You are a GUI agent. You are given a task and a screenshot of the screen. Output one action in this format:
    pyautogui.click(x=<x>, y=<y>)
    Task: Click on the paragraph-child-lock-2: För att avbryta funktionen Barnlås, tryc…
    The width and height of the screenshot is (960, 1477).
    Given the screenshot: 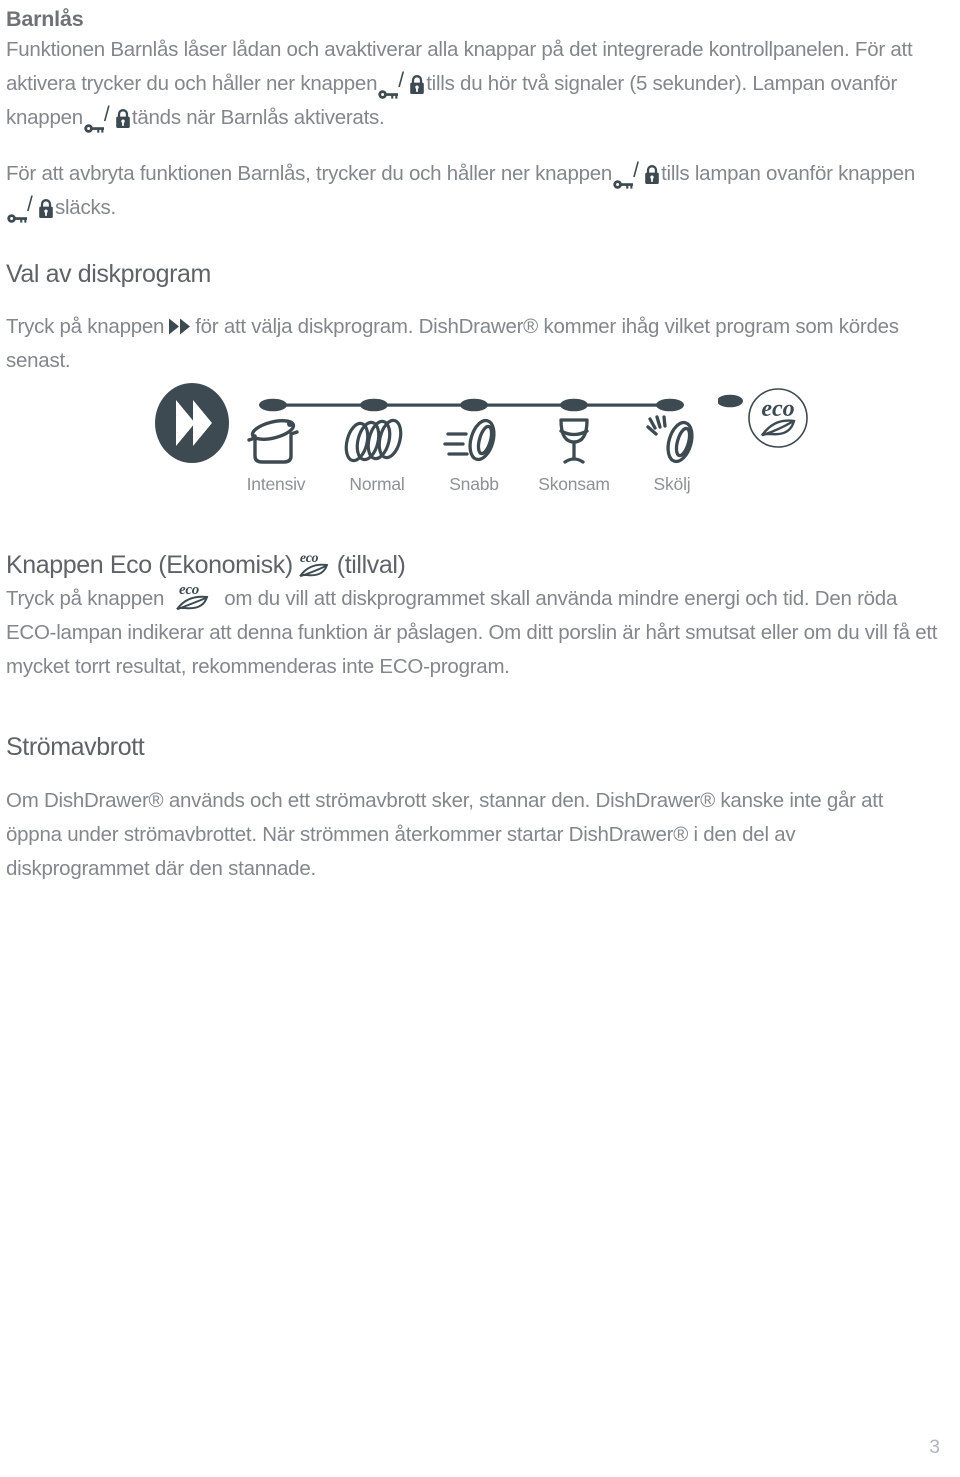 What is the action you would take?
    pyautogui.click(x=474, y=191)
    